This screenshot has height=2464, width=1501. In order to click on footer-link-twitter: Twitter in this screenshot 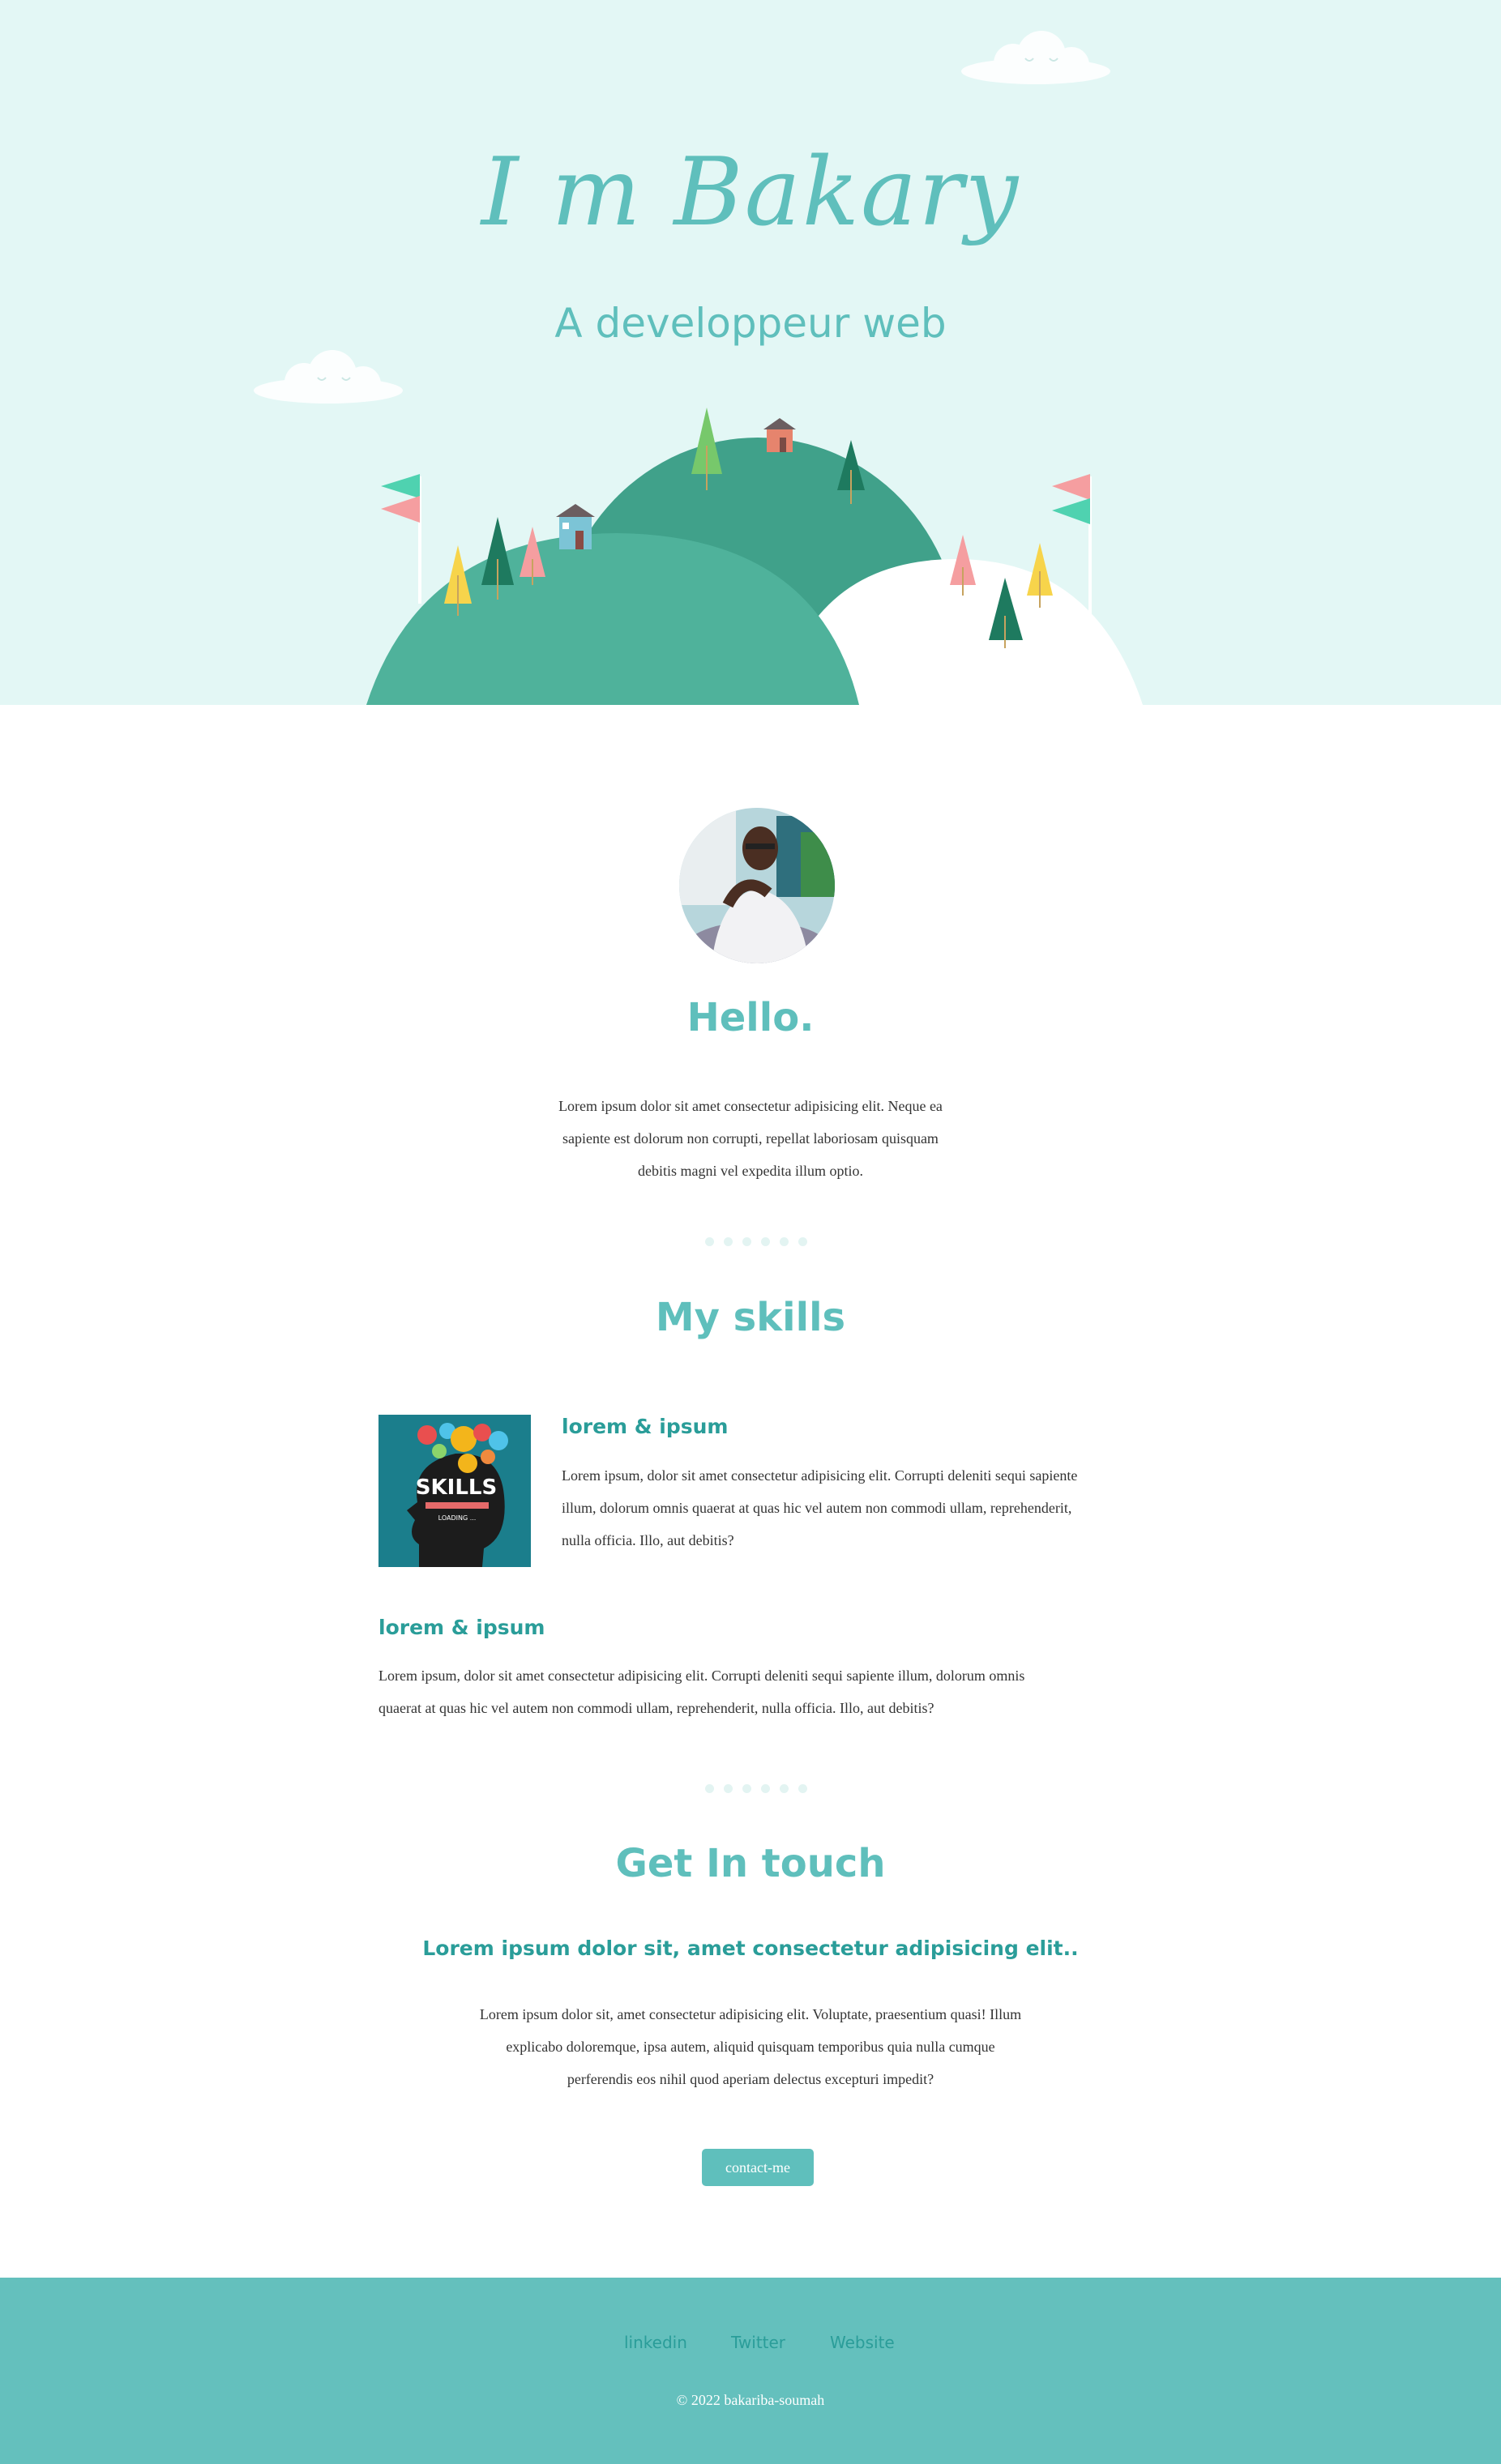, I will do `click(758, 2342)`.